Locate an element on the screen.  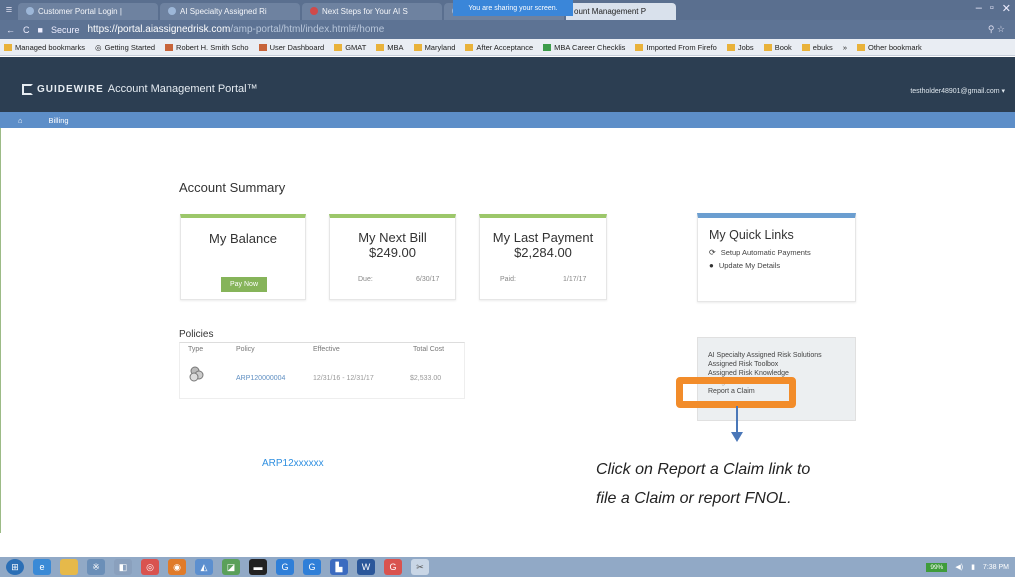
policy-link: ARP120000004 is located at coordinates (260, 378).